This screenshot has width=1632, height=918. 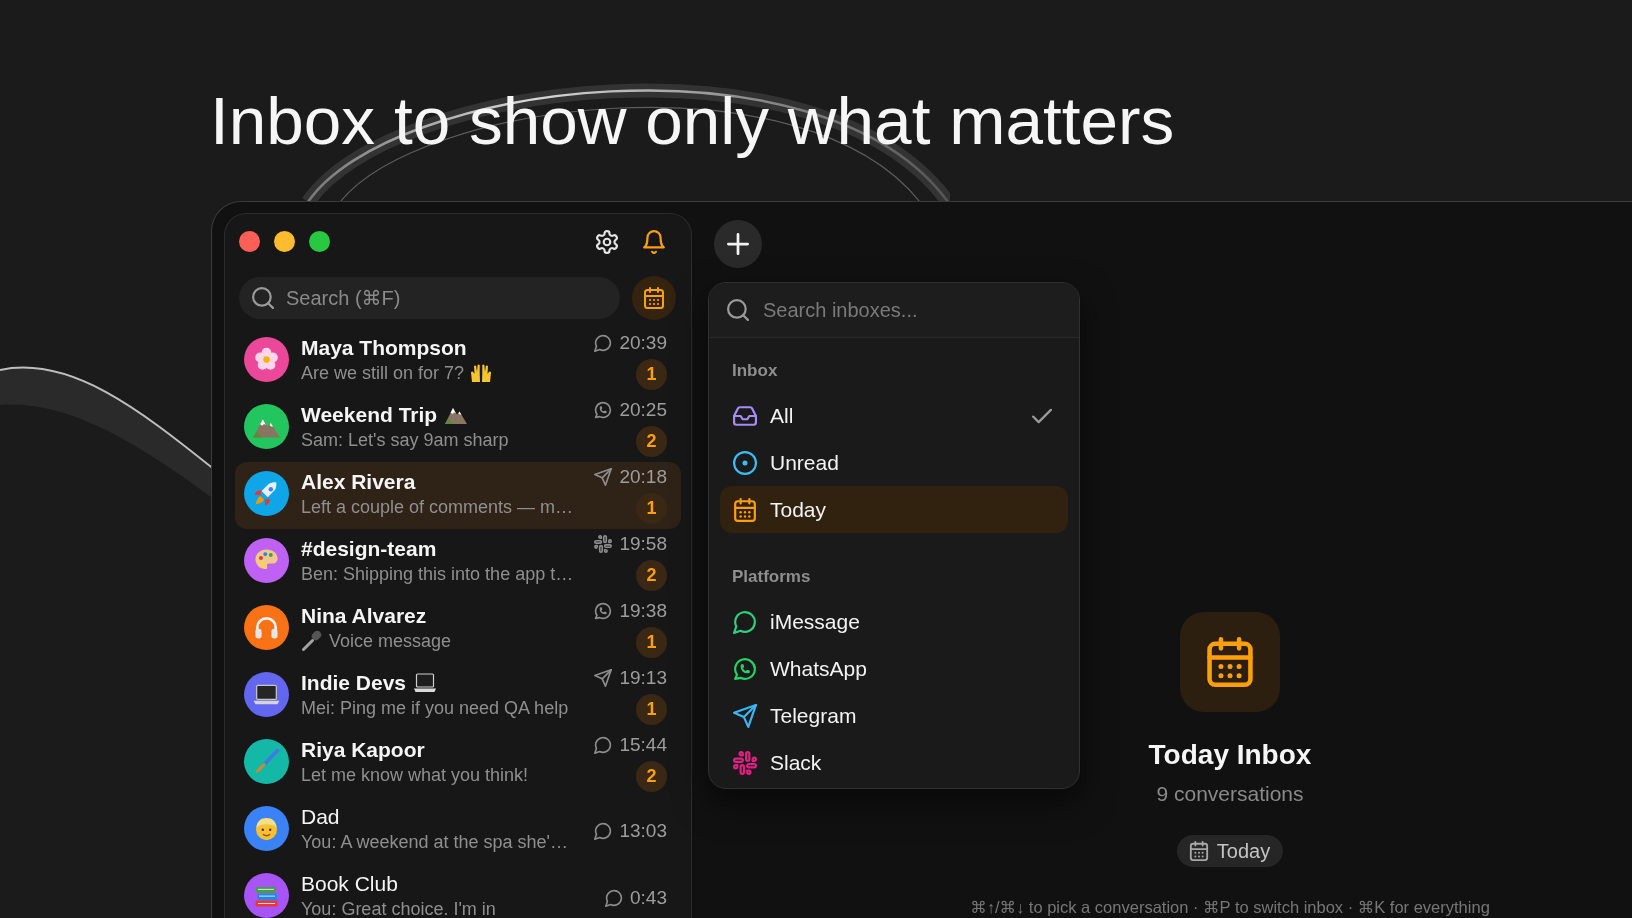 I want to click on search-field: Search (⌘F), so click(x=429, y=298).